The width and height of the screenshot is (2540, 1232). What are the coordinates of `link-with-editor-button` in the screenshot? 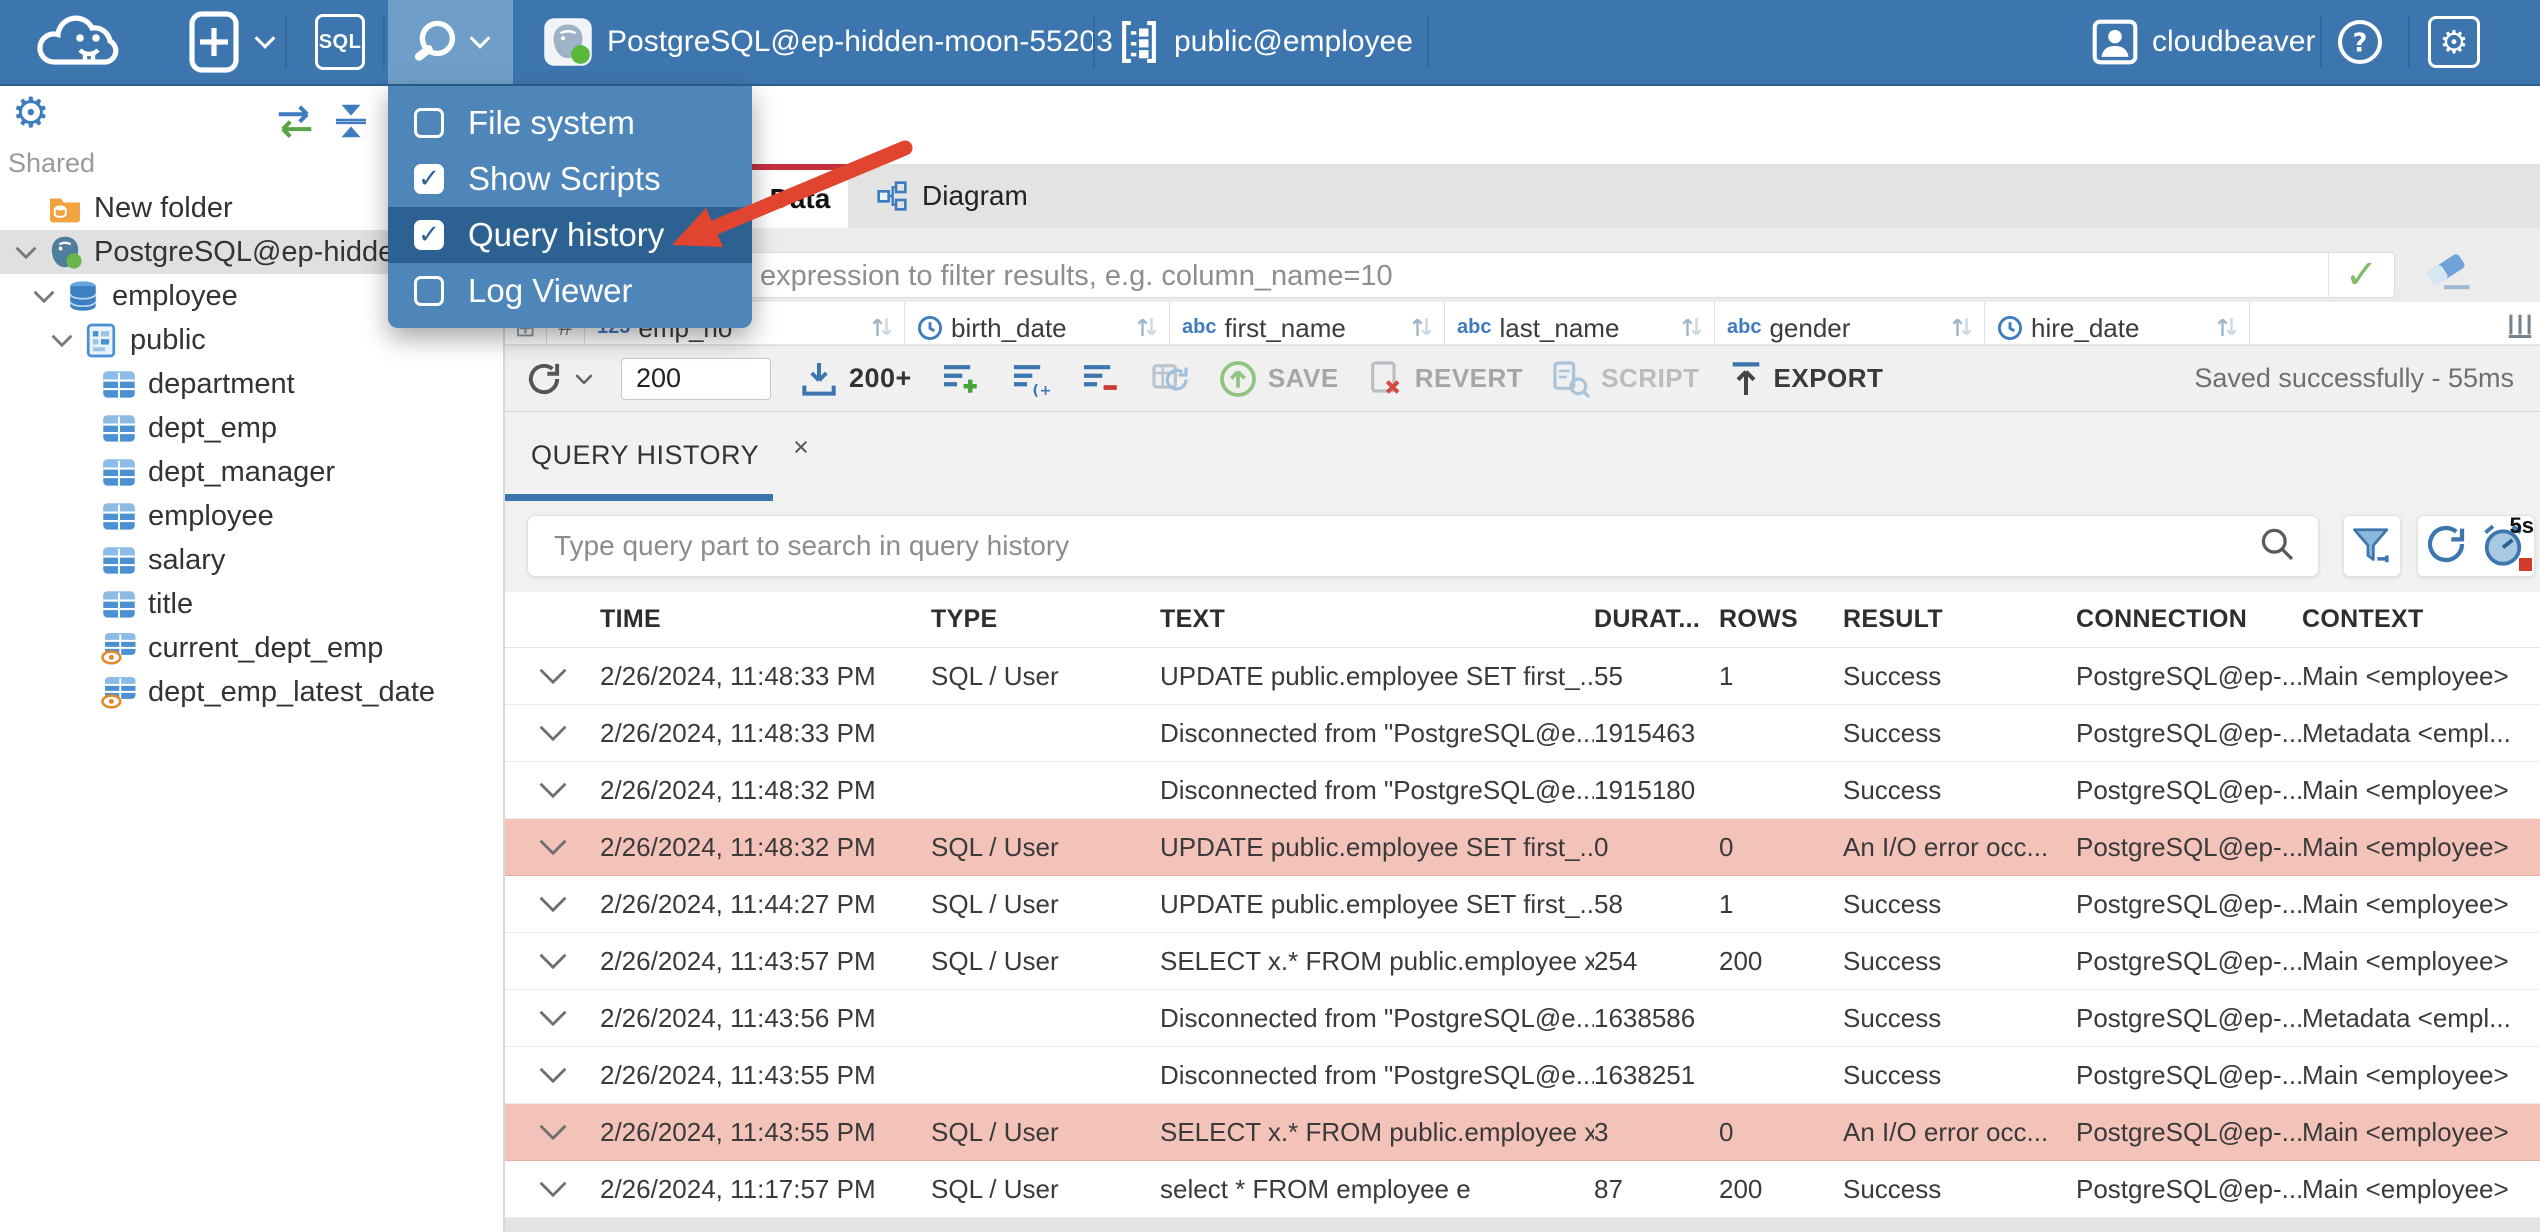 It's located at (295, 123).